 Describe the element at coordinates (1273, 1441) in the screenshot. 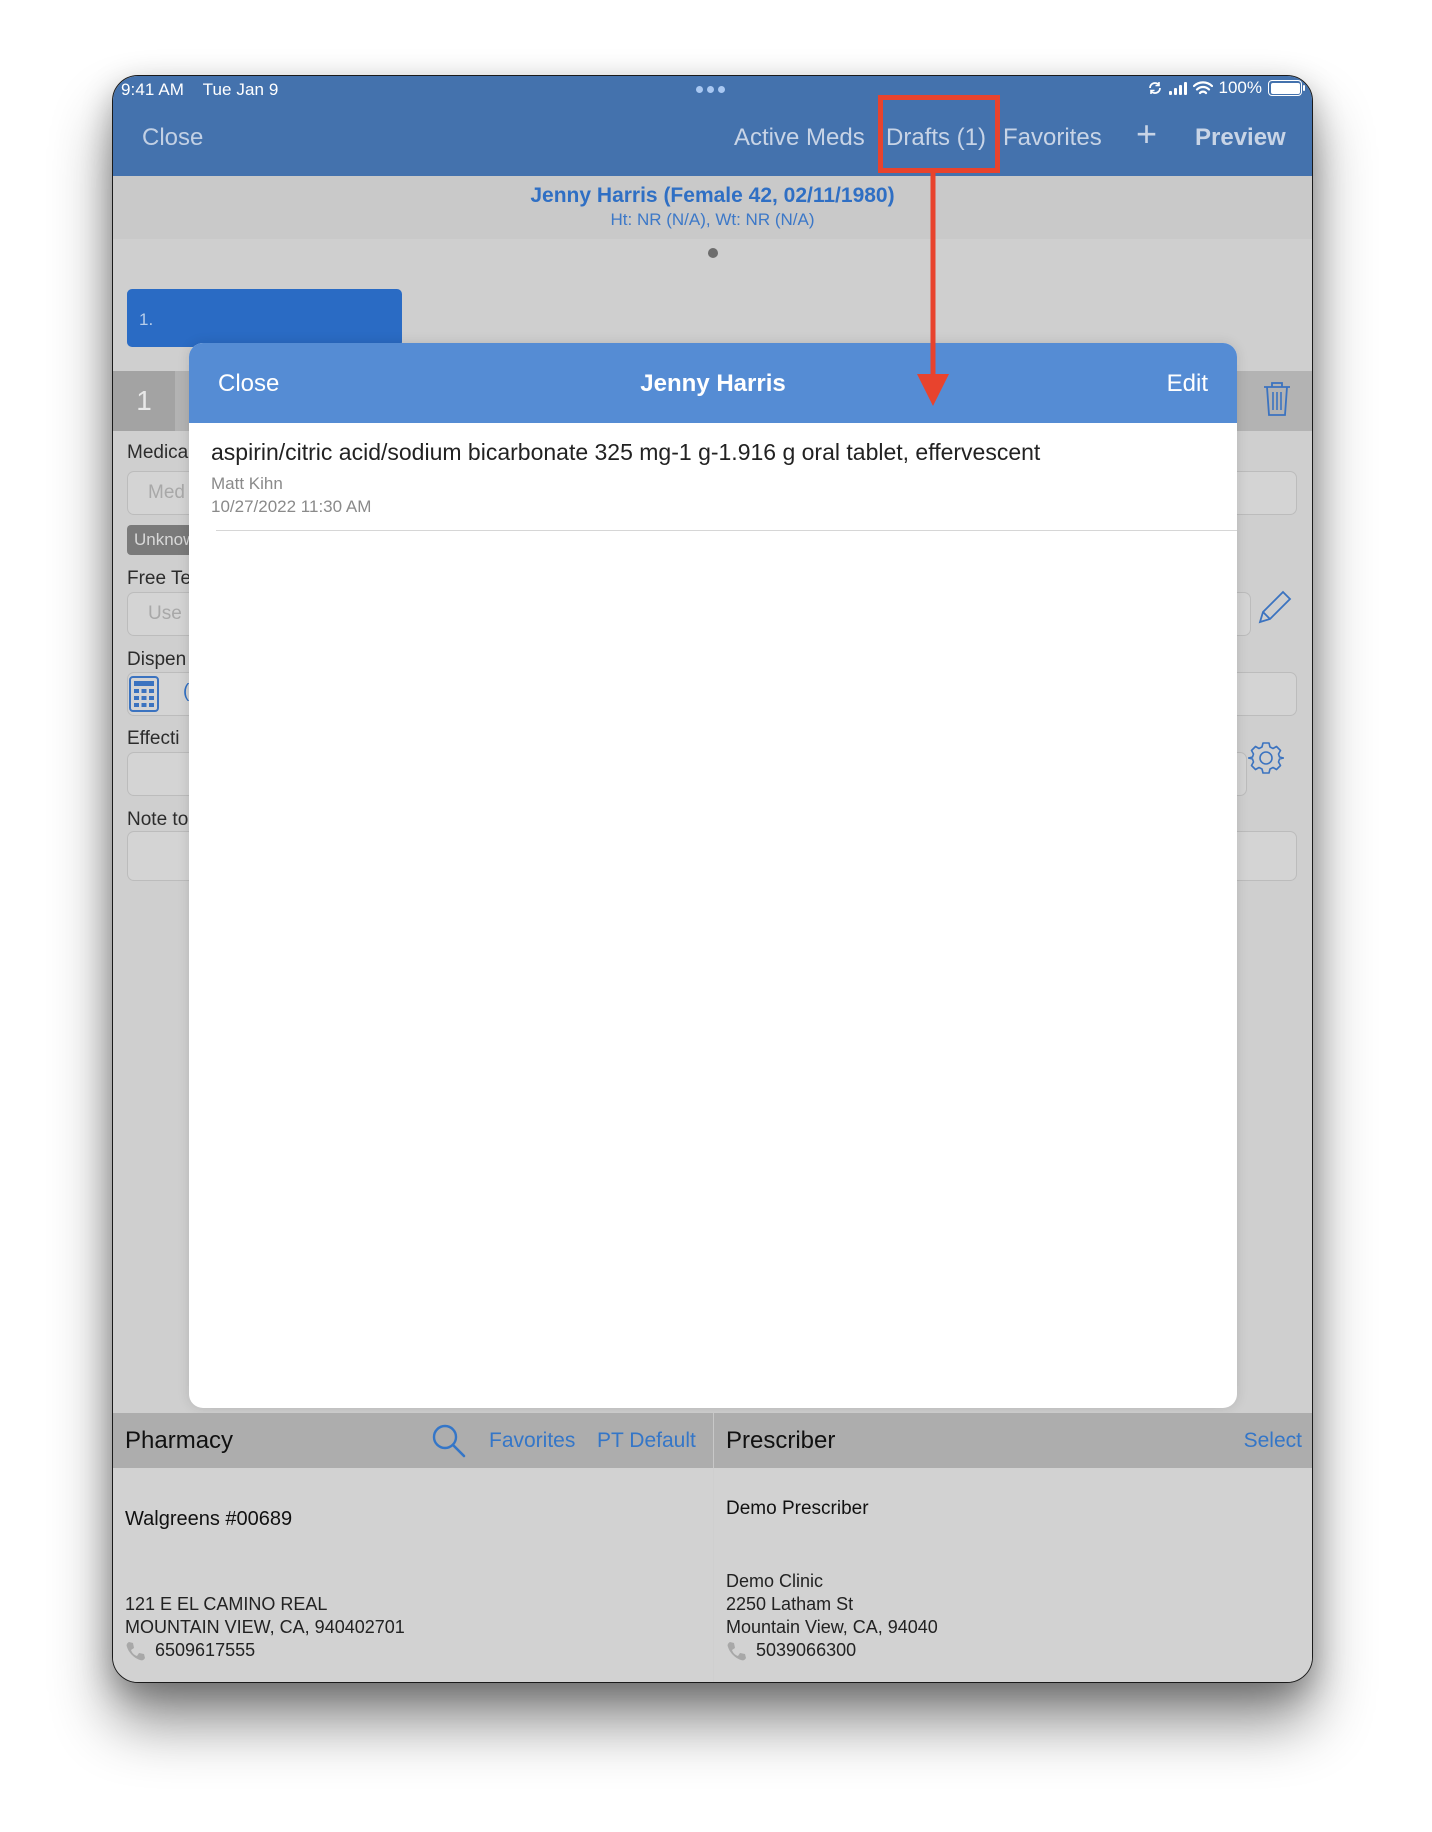

I see `prescriber-select-button: Select` at that location.